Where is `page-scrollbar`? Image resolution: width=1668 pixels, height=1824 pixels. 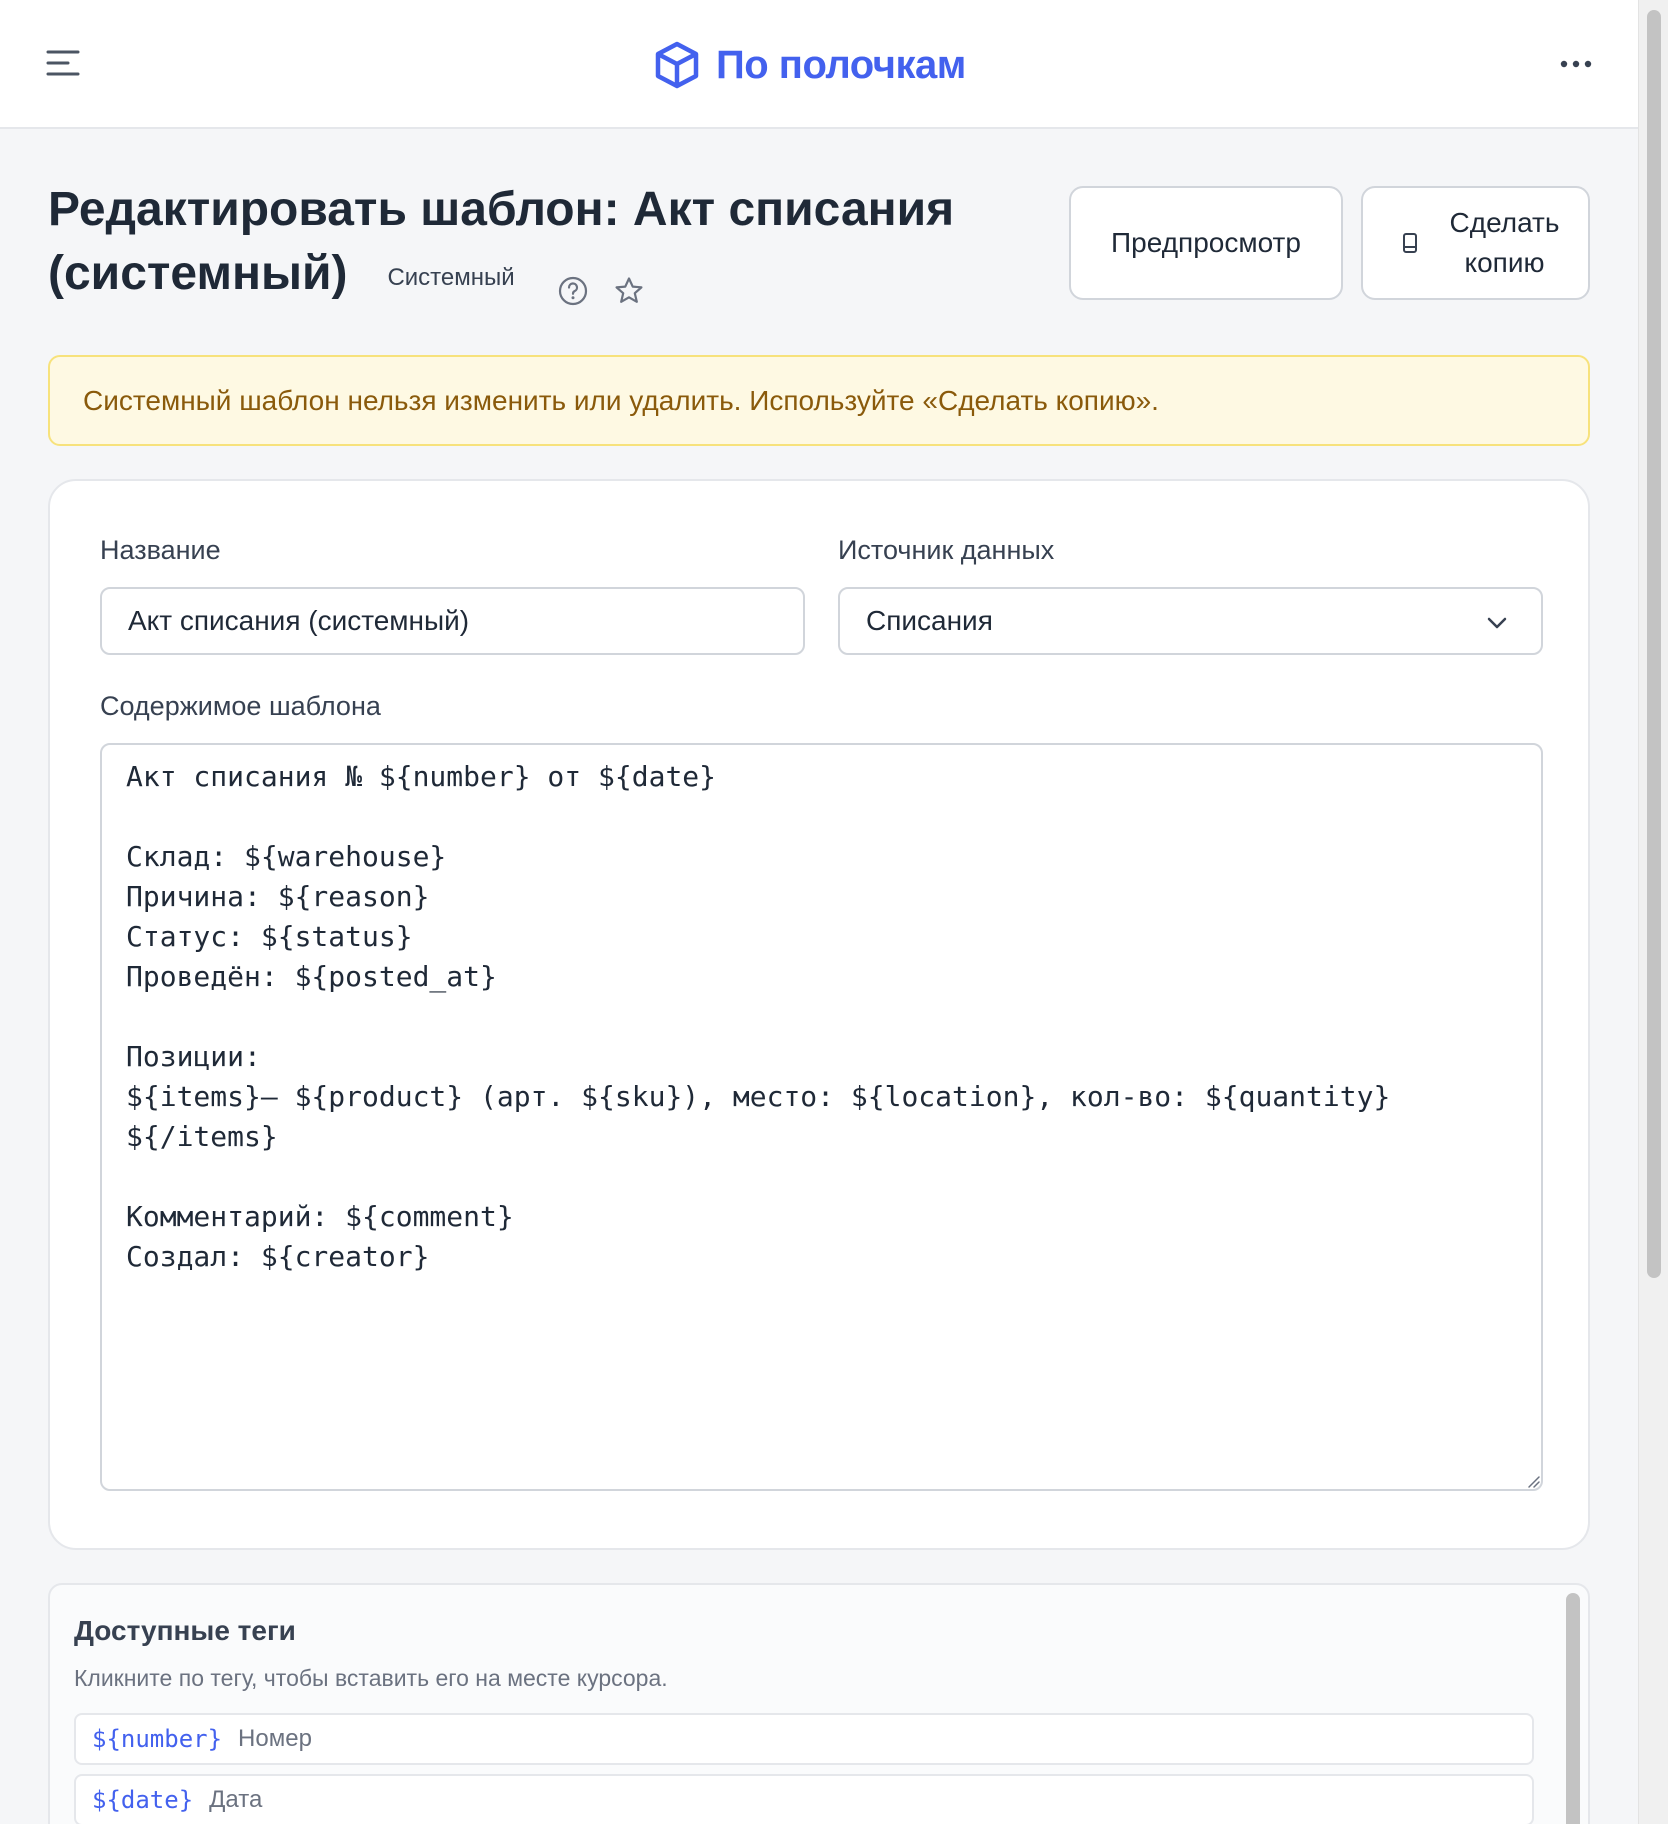 page-scrollbar is located at coordinates (1653, 912).